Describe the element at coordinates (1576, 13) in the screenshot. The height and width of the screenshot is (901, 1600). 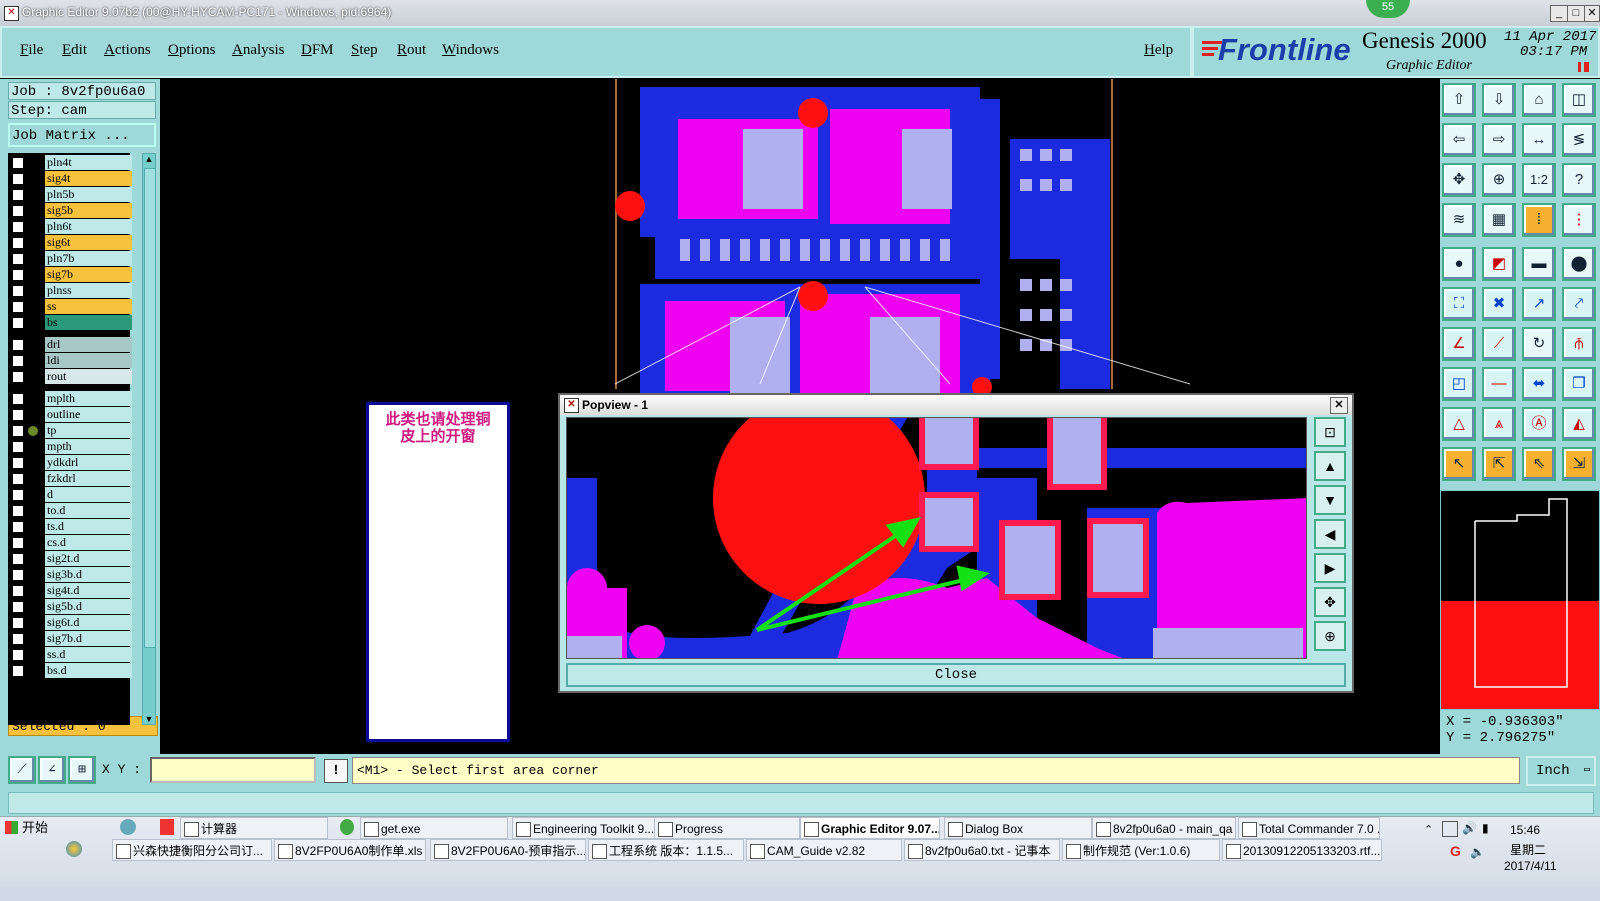
I see `maximize-button: □` at that location.